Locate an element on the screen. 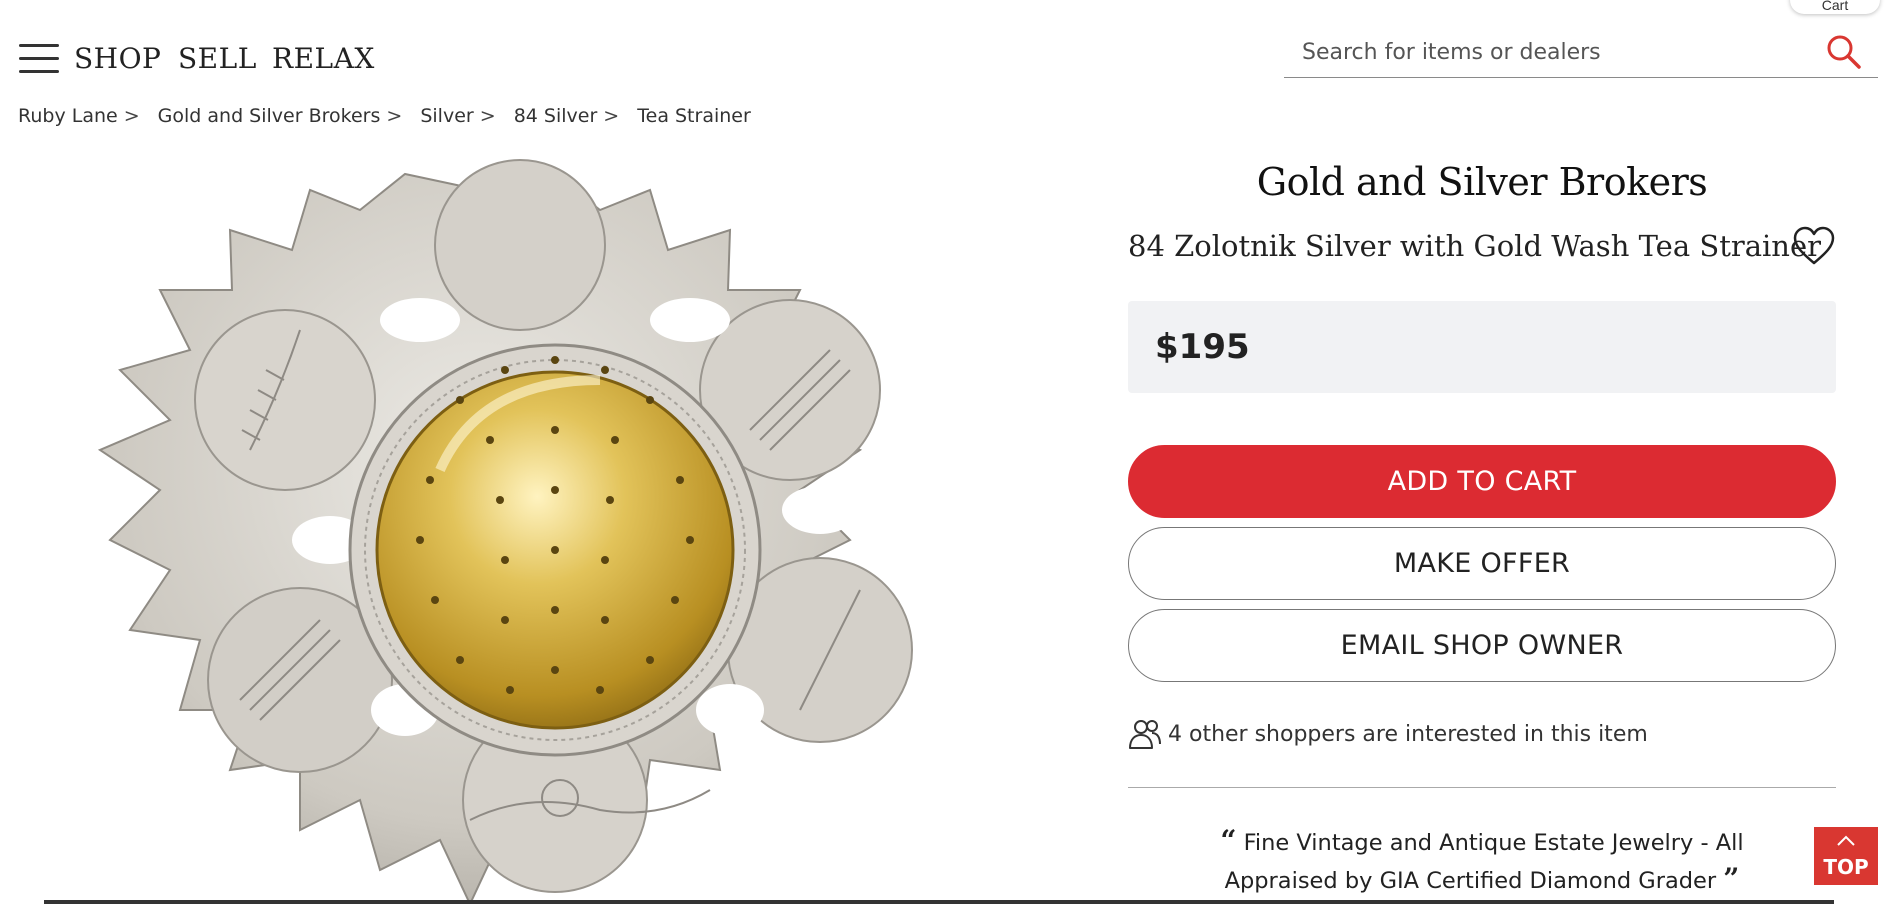 The width and height of the screenshot is (1896, 904). make-offer-button: MAKE OFFER is located at coordinates (1482, 563).